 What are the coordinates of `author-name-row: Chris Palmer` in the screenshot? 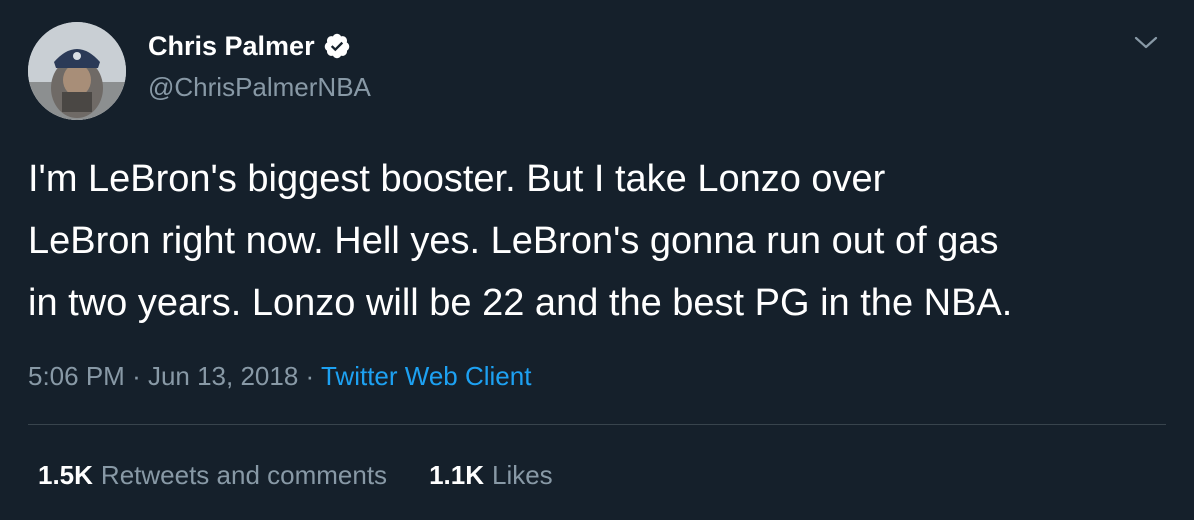 It's located at (249, 46).